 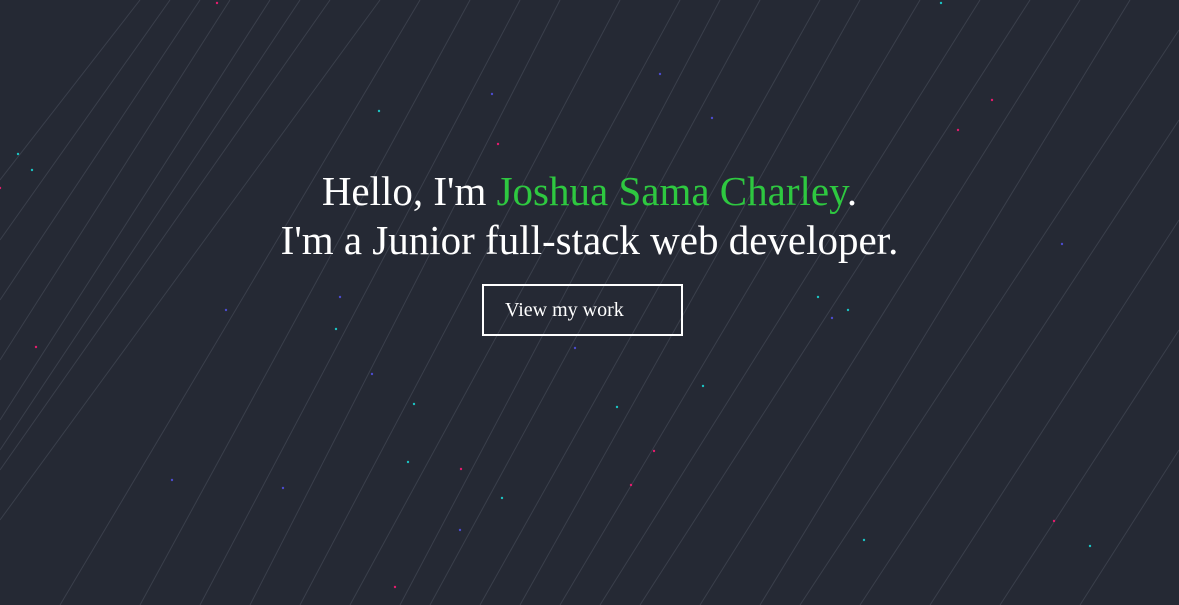 I want to click on greeting-line: Hello, I'm Joshua Sama Charley., so click(x=589, y=191).